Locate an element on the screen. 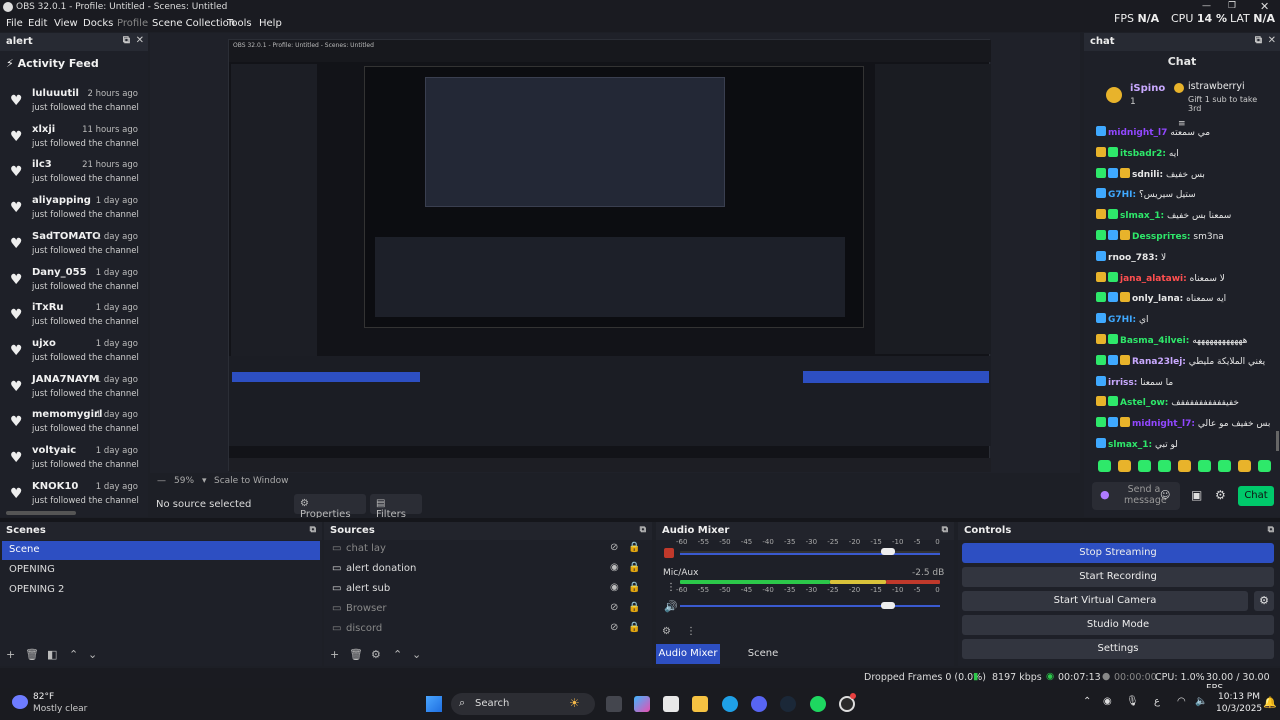 The image size is (1280, 720). properties-button: ⚙ Properties is located at coordinates (330, 507).